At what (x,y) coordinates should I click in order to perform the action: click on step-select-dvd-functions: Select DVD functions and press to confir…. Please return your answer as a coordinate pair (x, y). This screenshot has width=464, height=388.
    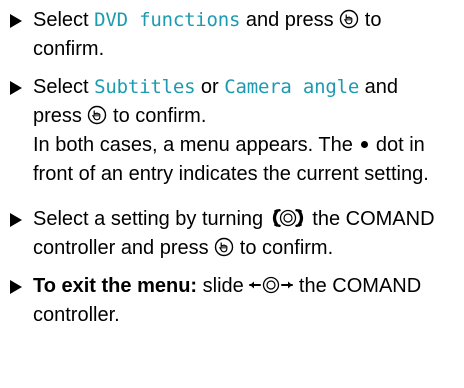
    Looking at the image, I should click on (231, 35).